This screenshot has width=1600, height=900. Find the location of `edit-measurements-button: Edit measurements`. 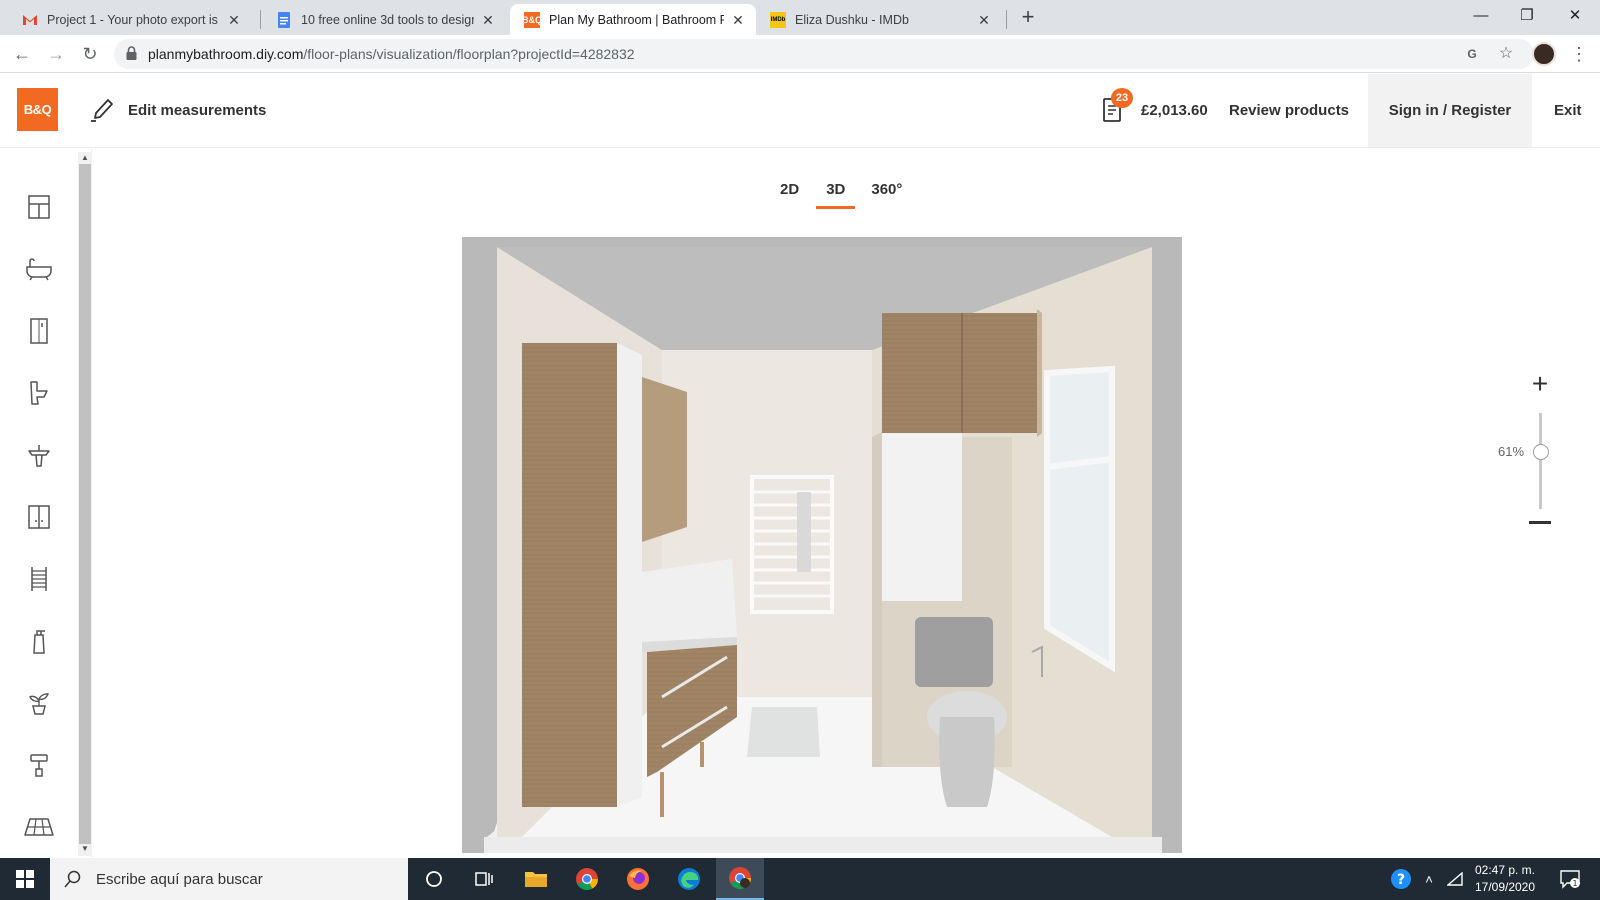

edit-measurements-button: Edit measurements is located at coordinates (178, 110).